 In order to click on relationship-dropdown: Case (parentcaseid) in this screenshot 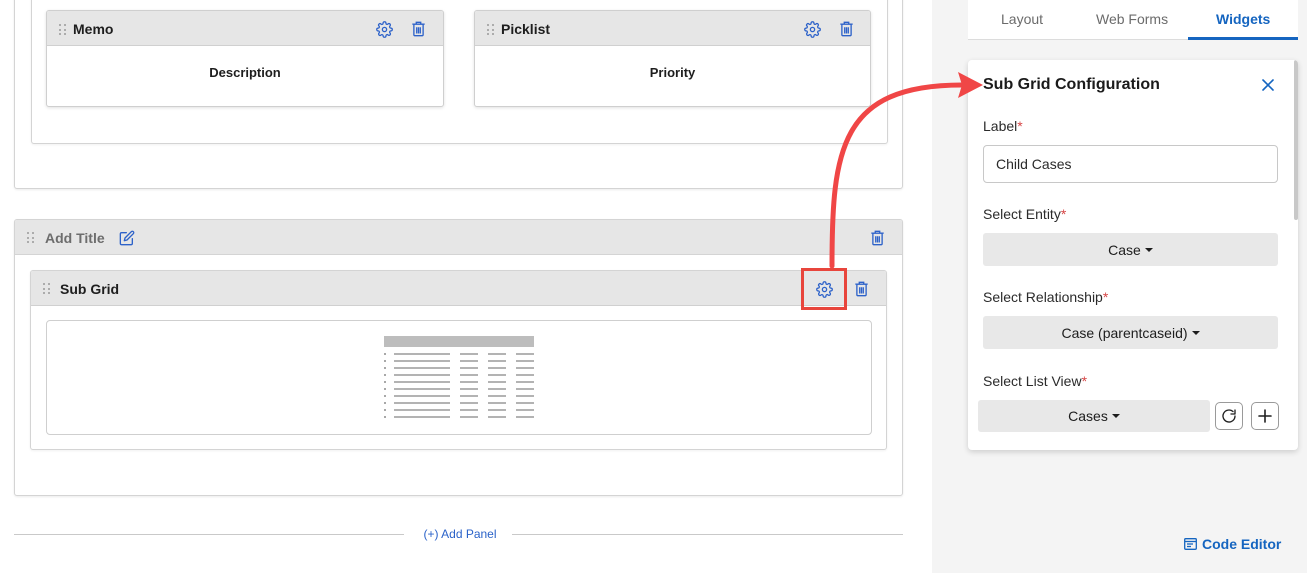, I will do `click(1130, 332)`.